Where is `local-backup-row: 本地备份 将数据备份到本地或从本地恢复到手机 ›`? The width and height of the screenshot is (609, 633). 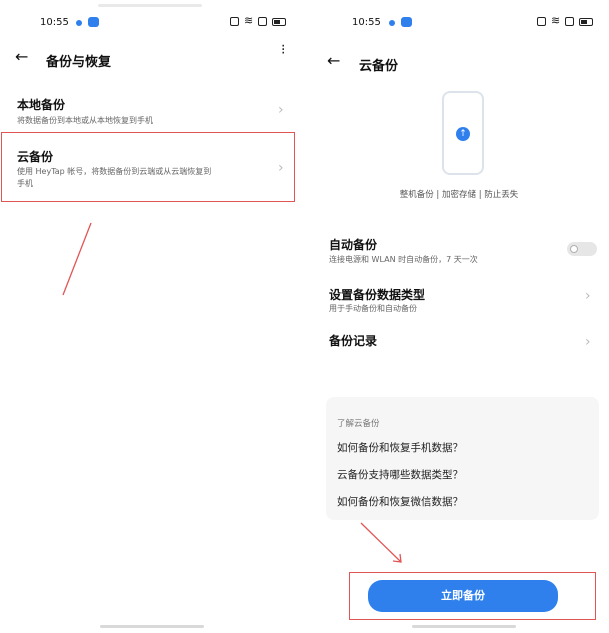
local-backup-row: 本地备份 将数据备份到本地或从本地恢复到手机 › is located at coordinates (151, 110).